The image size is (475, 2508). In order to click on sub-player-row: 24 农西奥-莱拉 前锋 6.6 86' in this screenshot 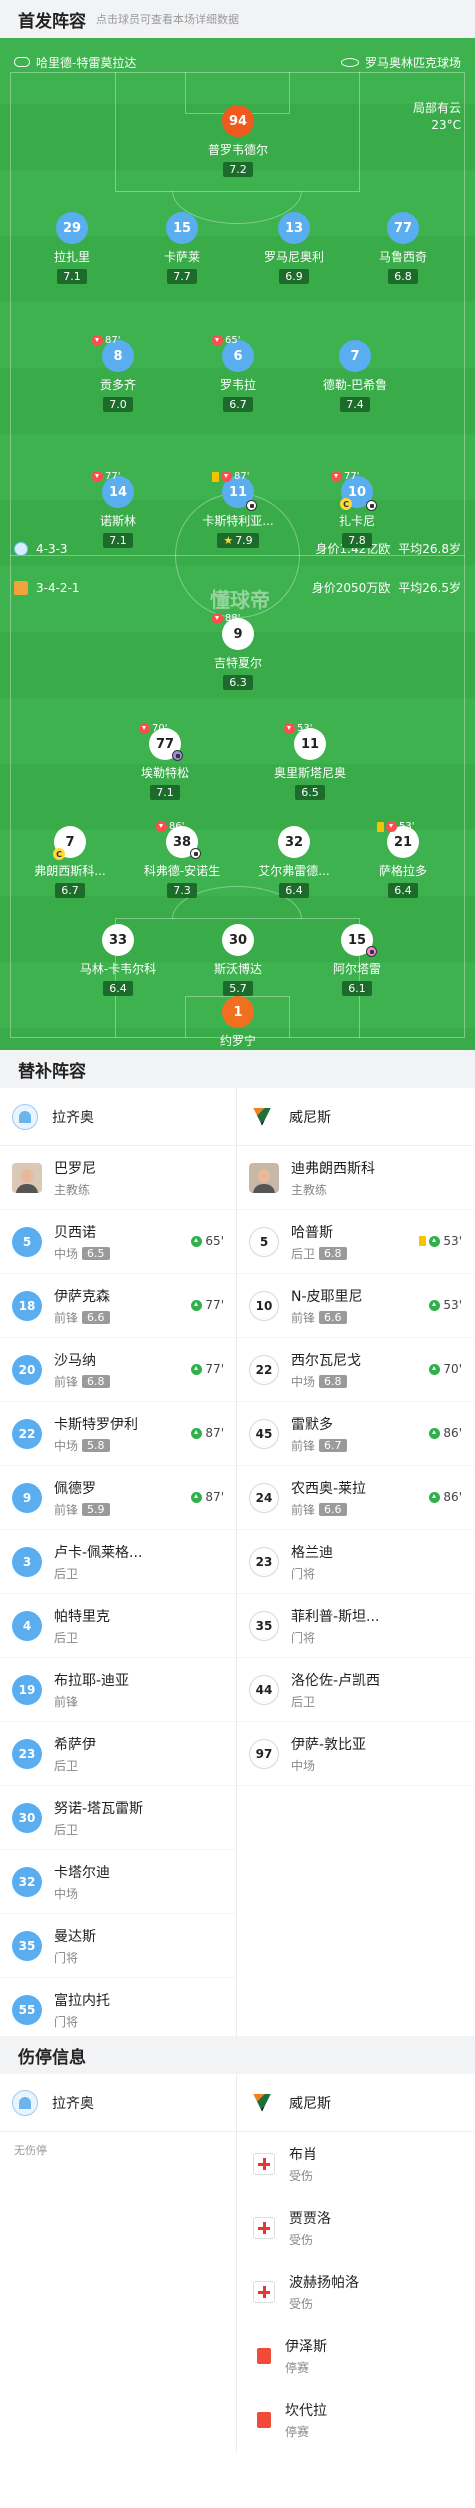, I will do `click(355, 1498)`.